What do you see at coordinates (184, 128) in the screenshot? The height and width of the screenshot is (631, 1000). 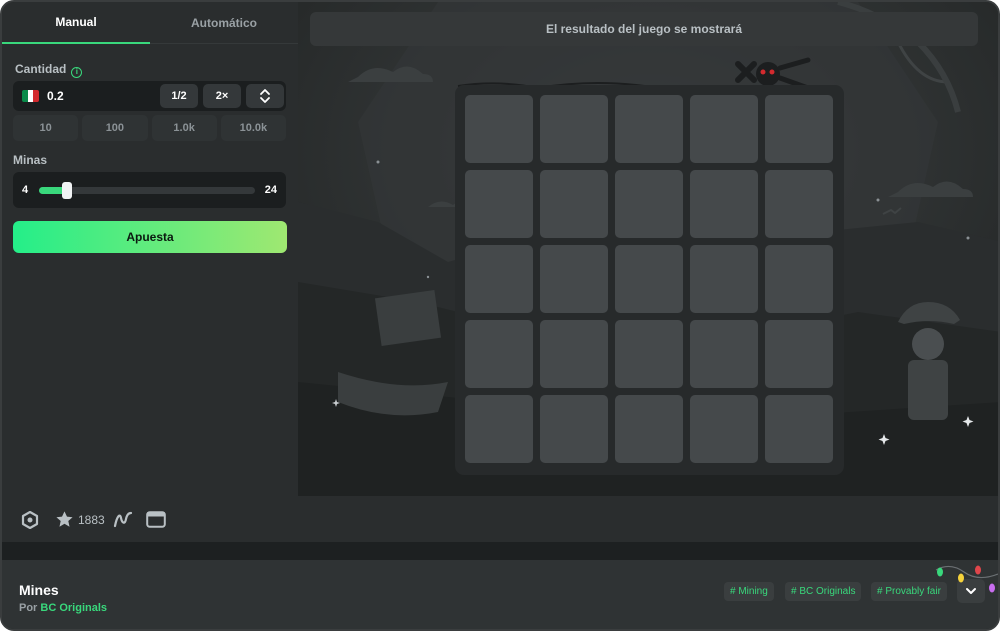 I see `preset-1k-button: 1.0k` at bounding box center [184, 128].